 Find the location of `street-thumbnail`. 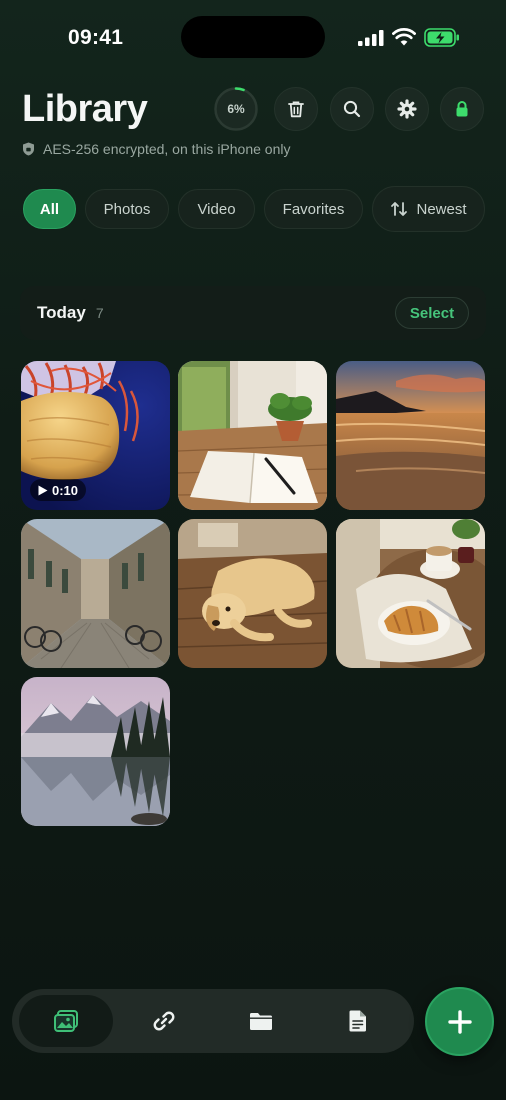

street-thumbnail is located at coordinates (95, 593).